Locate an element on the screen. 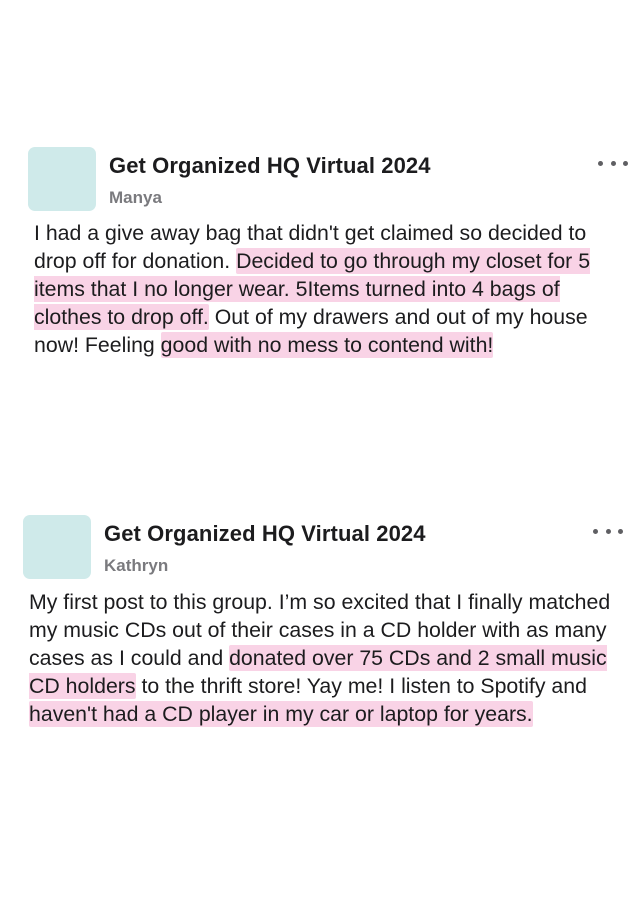 The image size is (642, 909). author-name: Kathryn is located at coordinates (136, 566).